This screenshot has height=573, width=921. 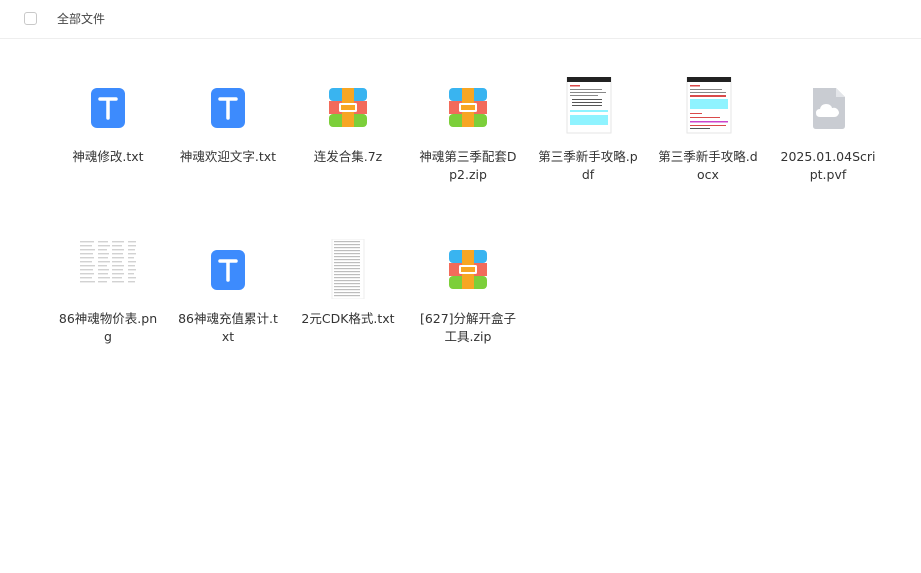 What do you see at coordinates (708, 110) in the screenshot?
I see `docx-thumbnail` at bounding box center [708, 110].